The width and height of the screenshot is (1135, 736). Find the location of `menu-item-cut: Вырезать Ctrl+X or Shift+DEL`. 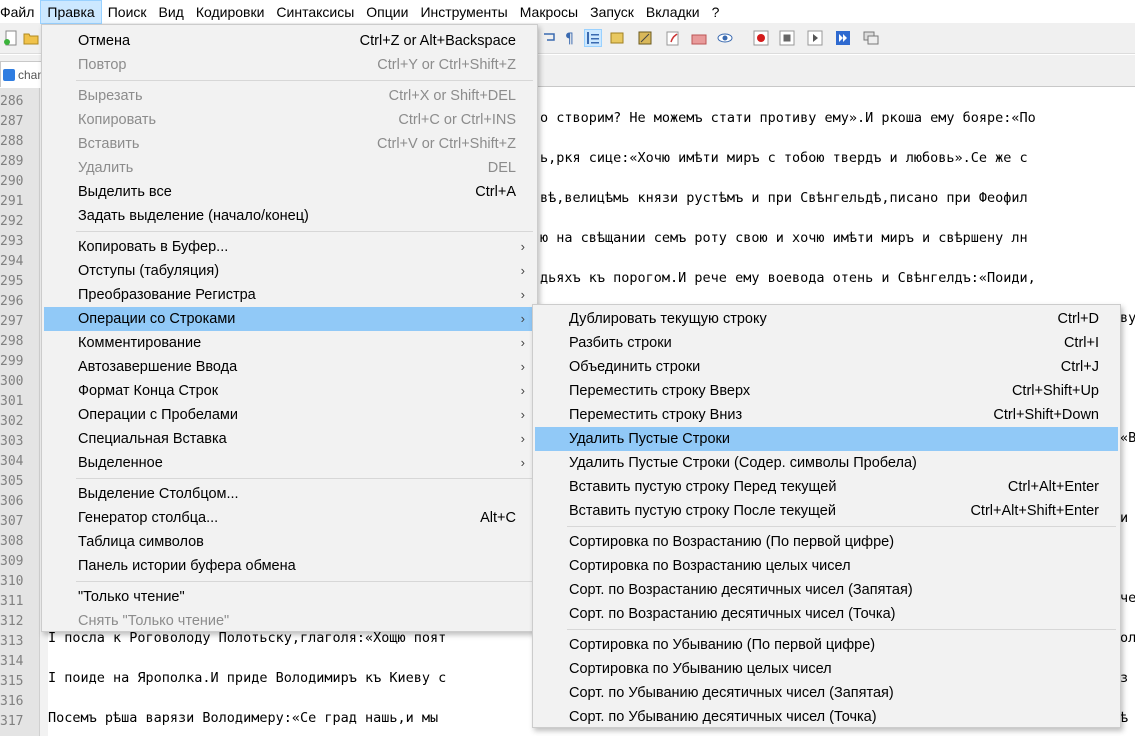

menu-item-cut: Вырезать Ctrl+X or Shift+DEL is located at coordinates (289, 96).